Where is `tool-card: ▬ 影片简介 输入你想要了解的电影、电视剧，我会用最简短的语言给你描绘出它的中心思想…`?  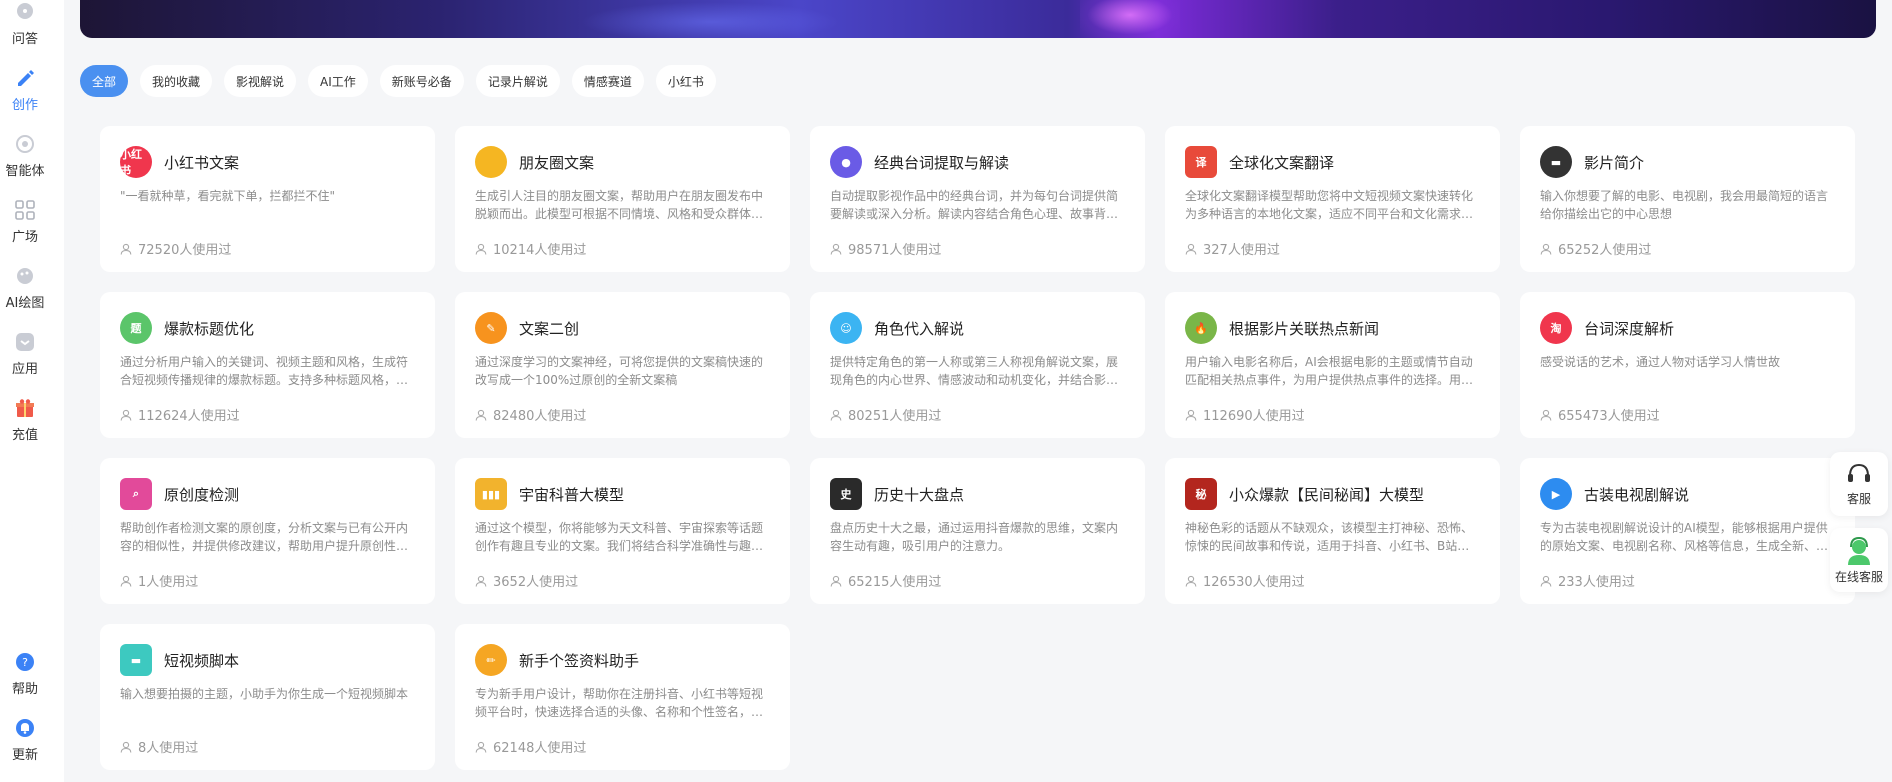 tool-card: ▬ 影片简介 输入你想要了解的电影、电视剧，我会用最简短的语言给你描绘出它的中心思想… is located at coordinates (1687, 199).